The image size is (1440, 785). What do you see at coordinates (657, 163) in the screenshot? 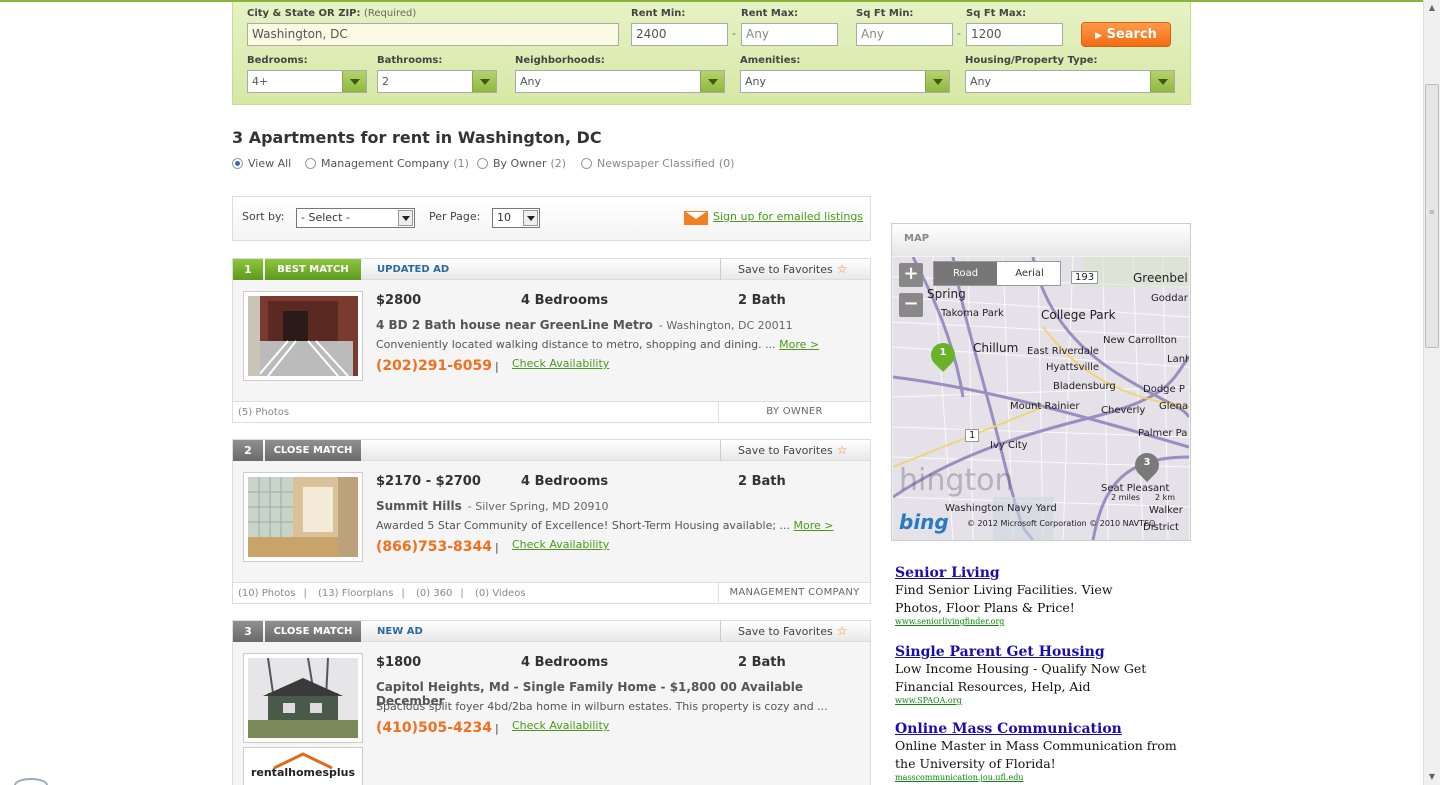
I see `filter-newspaper-classified: Newspaper Classified (0)` at bounding box center [657, 163].